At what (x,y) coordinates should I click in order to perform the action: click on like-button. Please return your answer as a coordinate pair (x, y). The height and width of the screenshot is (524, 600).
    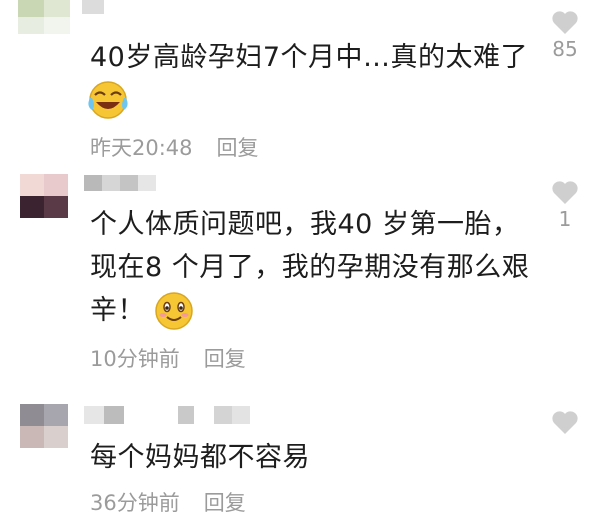
    Looking at the image, I should click on (565, 422).